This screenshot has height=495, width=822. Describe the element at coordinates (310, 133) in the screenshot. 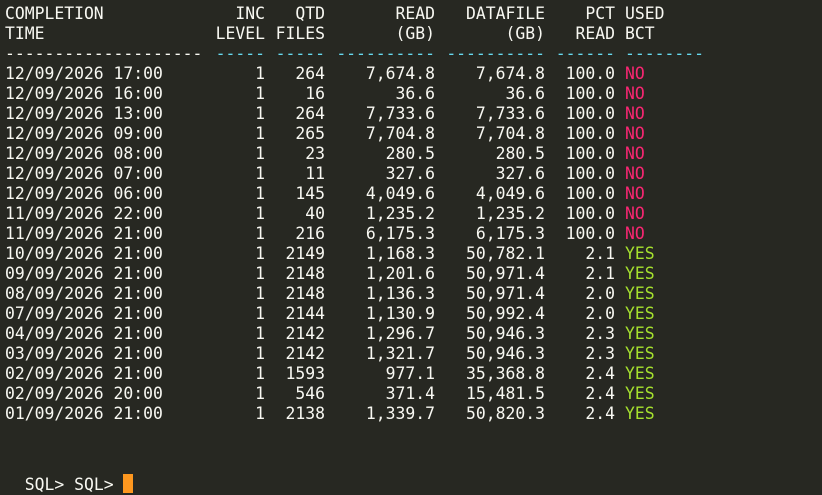

I see `cell-qtd-files: 265` at that location.